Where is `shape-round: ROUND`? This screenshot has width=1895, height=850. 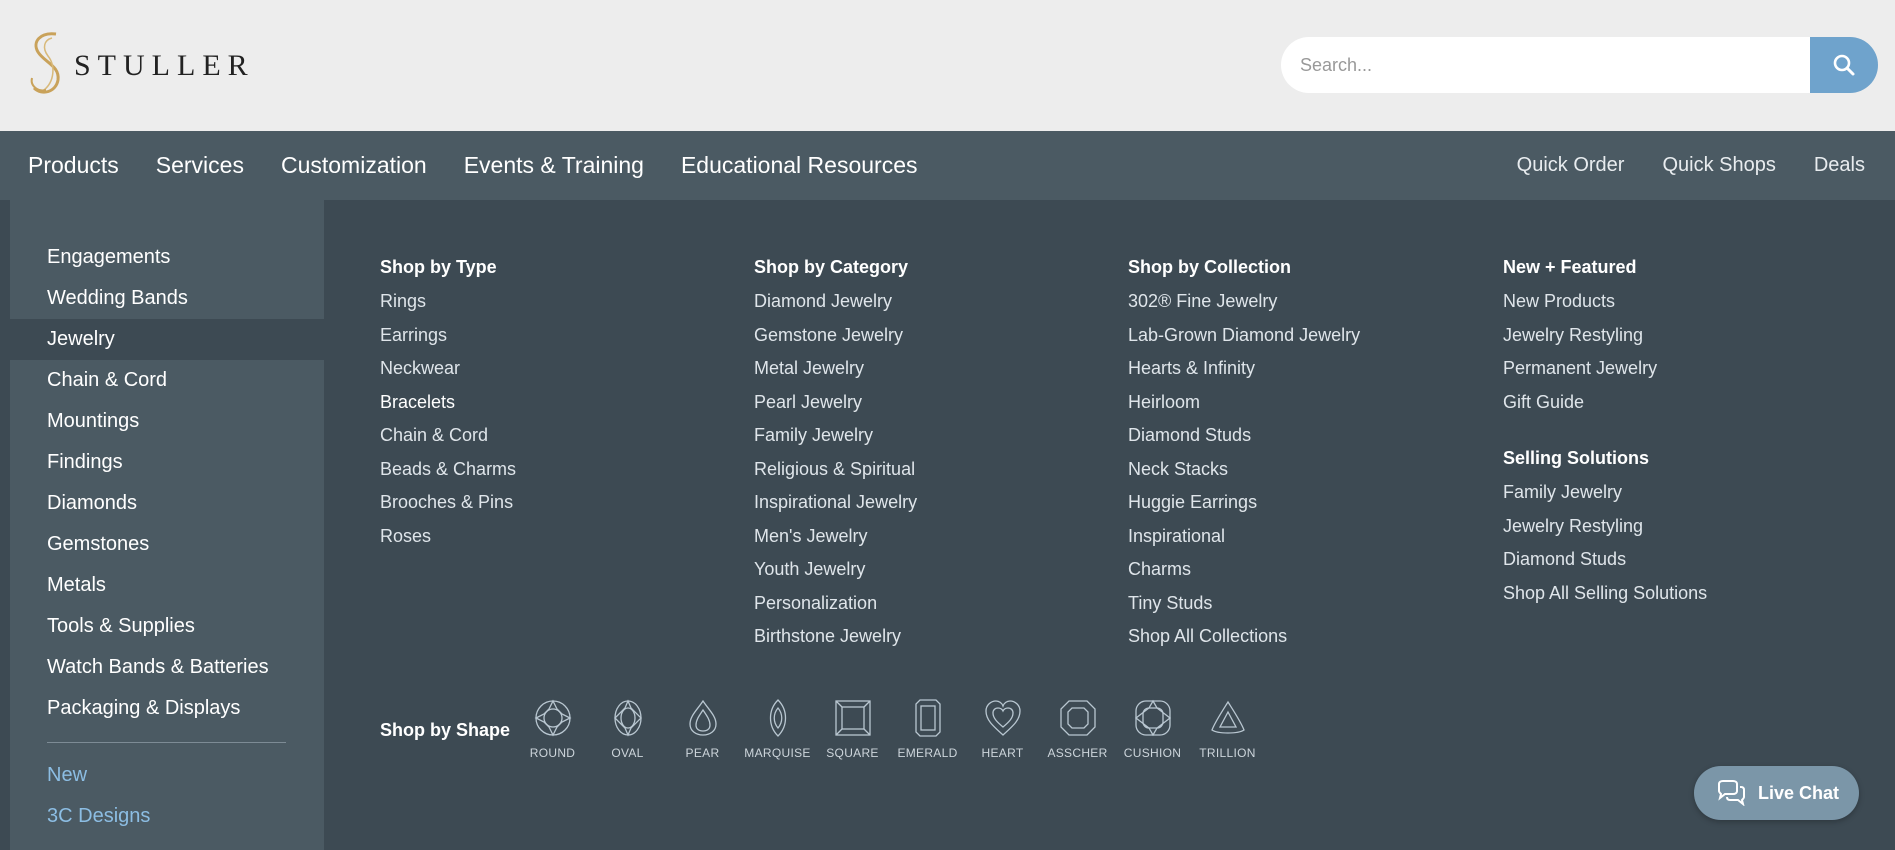
shape-round: ROUND is located at coordinates (552, 729).